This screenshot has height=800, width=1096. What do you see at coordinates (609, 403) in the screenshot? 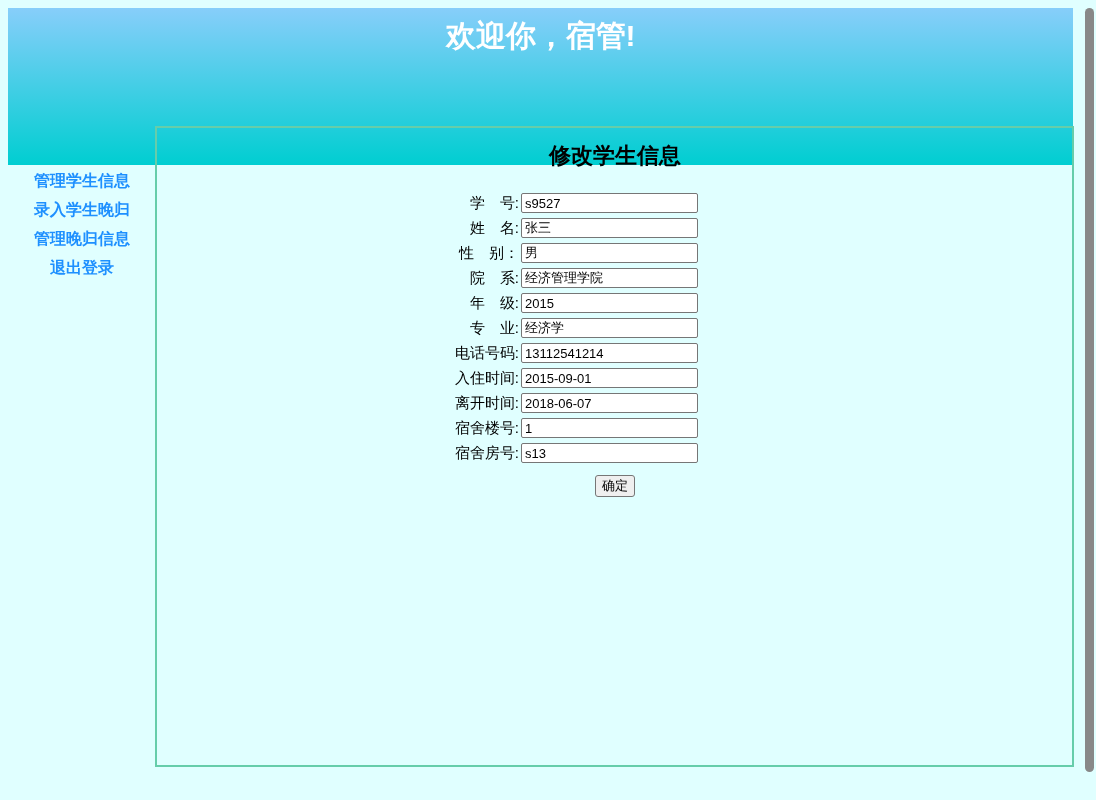
I see `input-field: 2018-06-07` at bounding box center [609, 403].